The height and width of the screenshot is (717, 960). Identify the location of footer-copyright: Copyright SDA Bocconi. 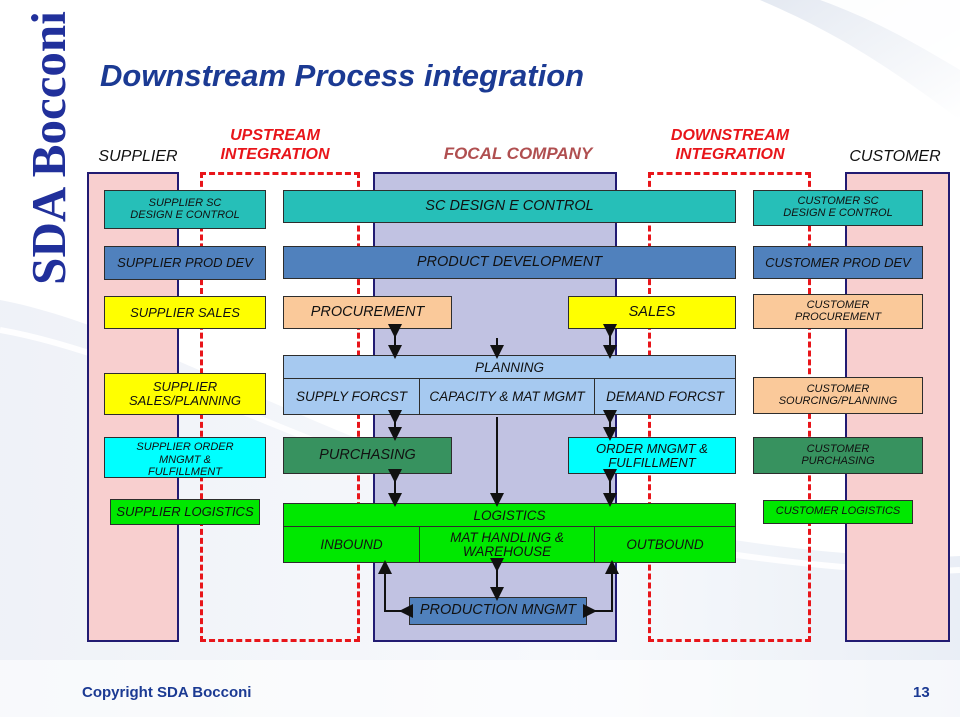
(167, 692).